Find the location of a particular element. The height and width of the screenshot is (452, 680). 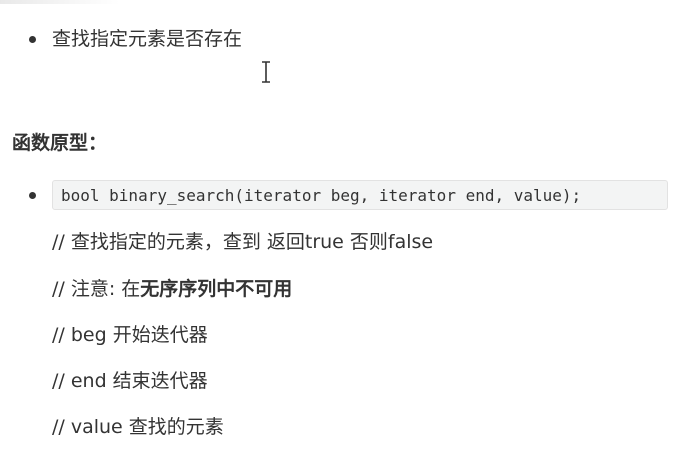

list-item-find-element: 查找指定元素是否存在 is located at coordinates (147, 39).